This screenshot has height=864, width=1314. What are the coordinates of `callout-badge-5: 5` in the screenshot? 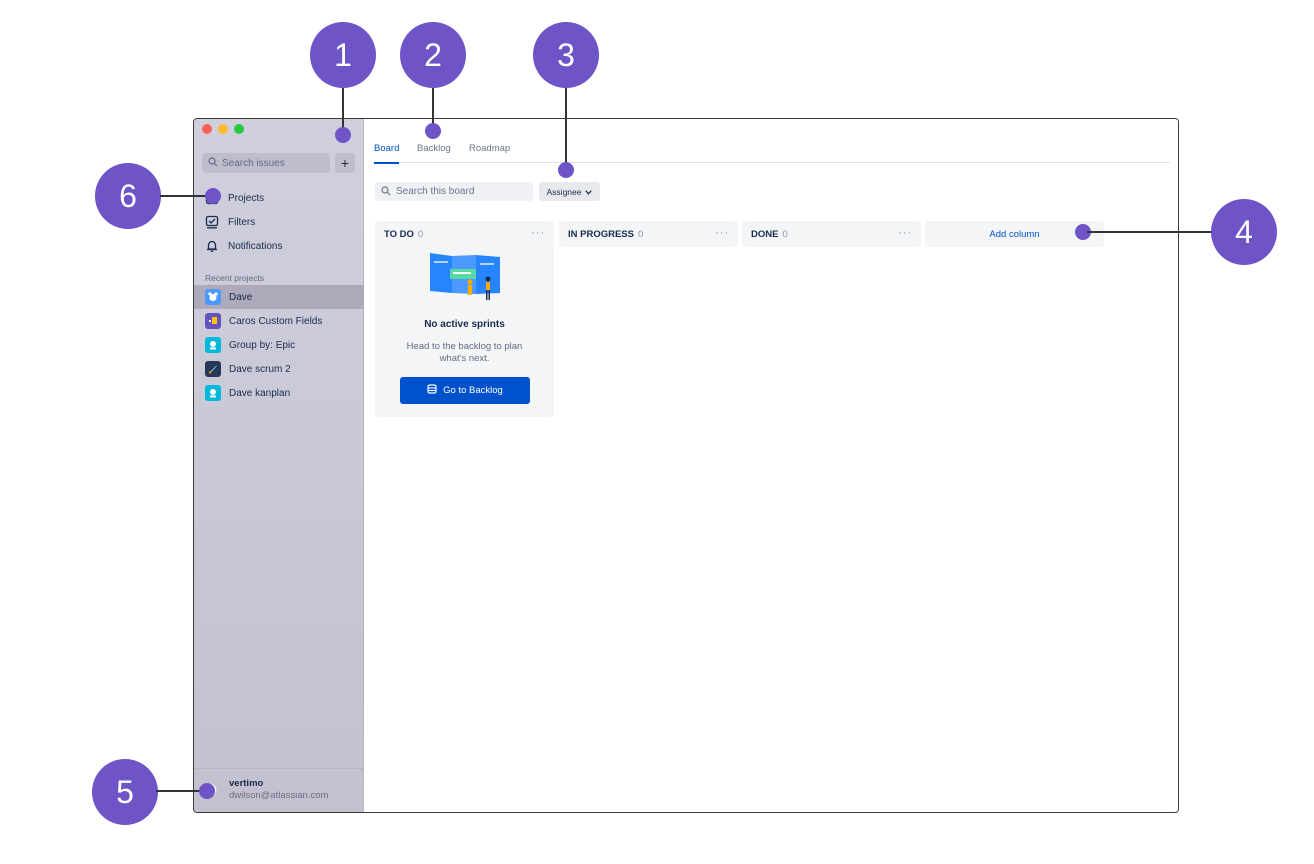 It's located at (125, 792).